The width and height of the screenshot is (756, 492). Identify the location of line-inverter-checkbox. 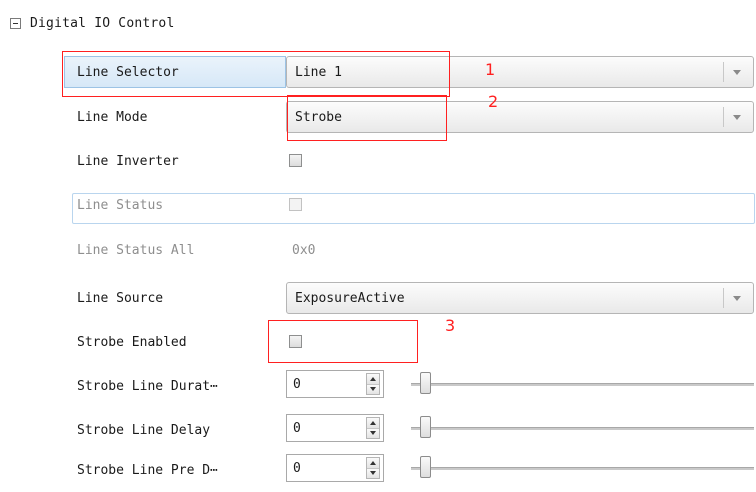
(295, 160).